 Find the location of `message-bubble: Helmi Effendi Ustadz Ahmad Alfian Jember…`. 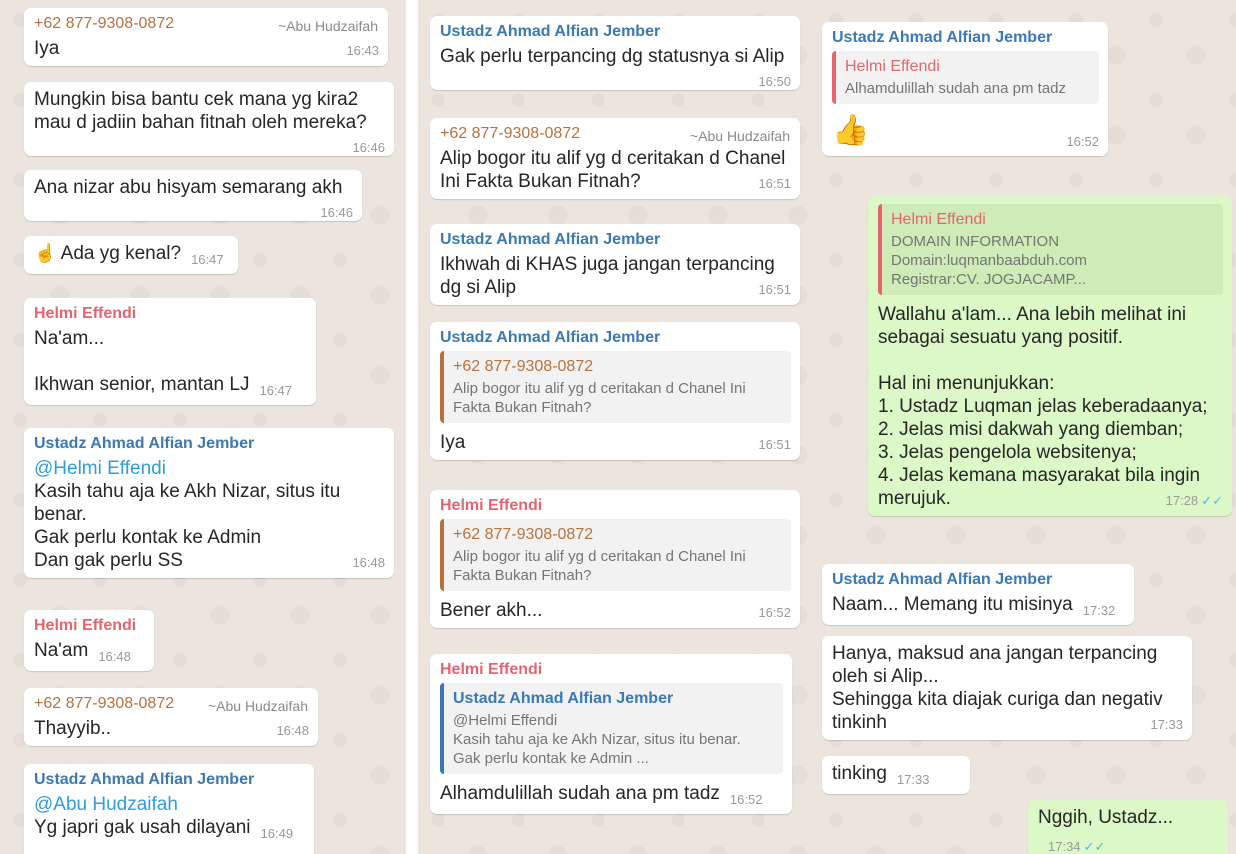

message-bubble: Helmi Effendi Ustadz Ahmad Alfian Jember… is located at coordinates (611, 734).